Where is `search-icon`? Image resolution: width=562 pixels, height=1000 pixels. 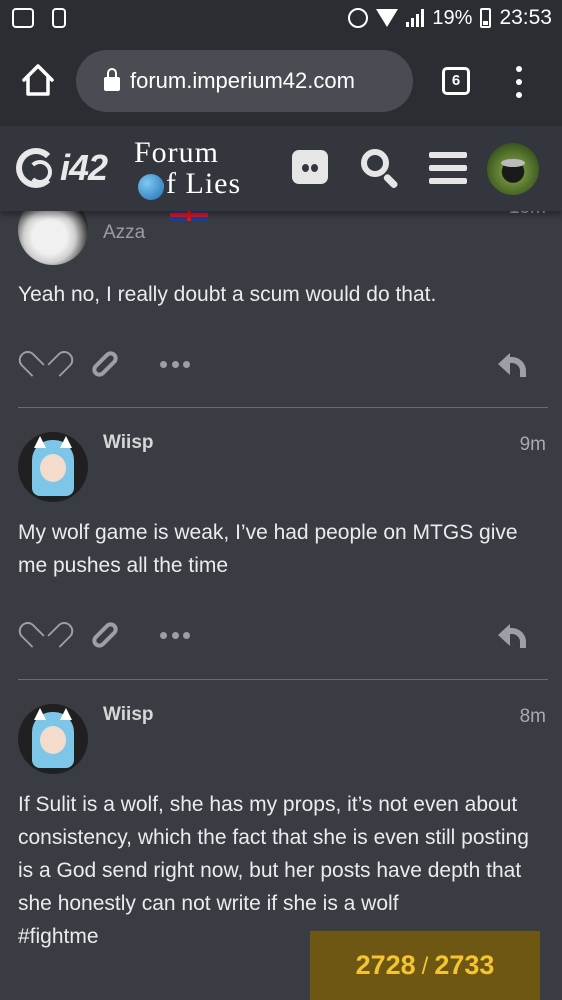
search-icon is located at coordinates (375, 163).